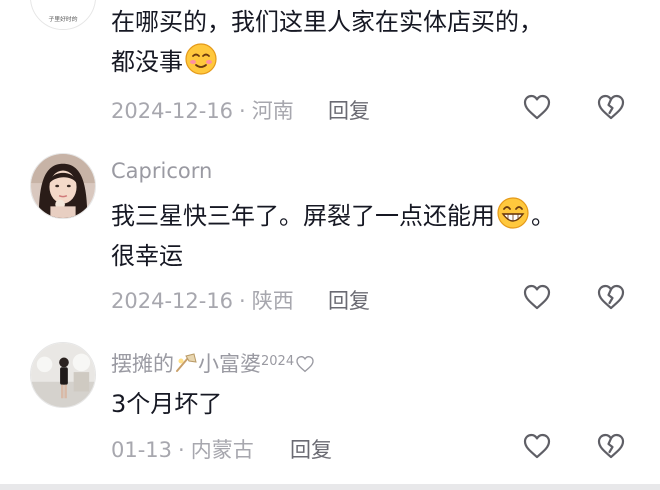 The height and width of the screenshot is (490, 660). What do you see at coordinates (147, 62) in the screenshot?
I see `comment-text-fragment: 都没事` at bounding box center [147, 62].